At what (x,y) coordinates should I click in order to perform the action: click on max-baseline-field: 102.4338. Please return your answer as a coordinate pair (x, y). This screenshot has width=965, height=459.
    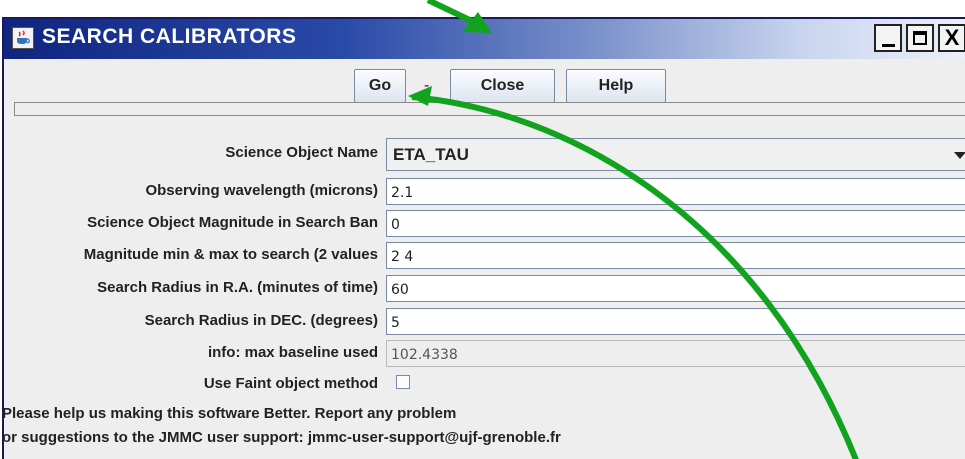
    Looking at the image, I should click on (675, 353).